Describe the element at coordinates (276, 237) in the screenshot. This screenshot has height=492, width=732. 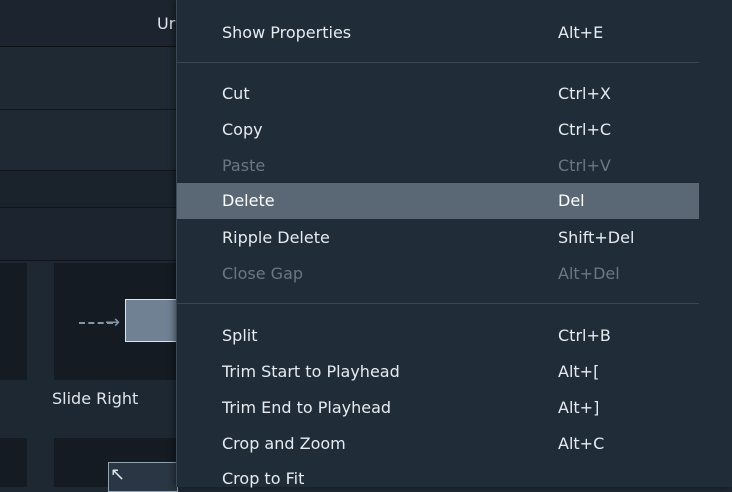
I see `menu-item-label: Ripple Delete` at that location.